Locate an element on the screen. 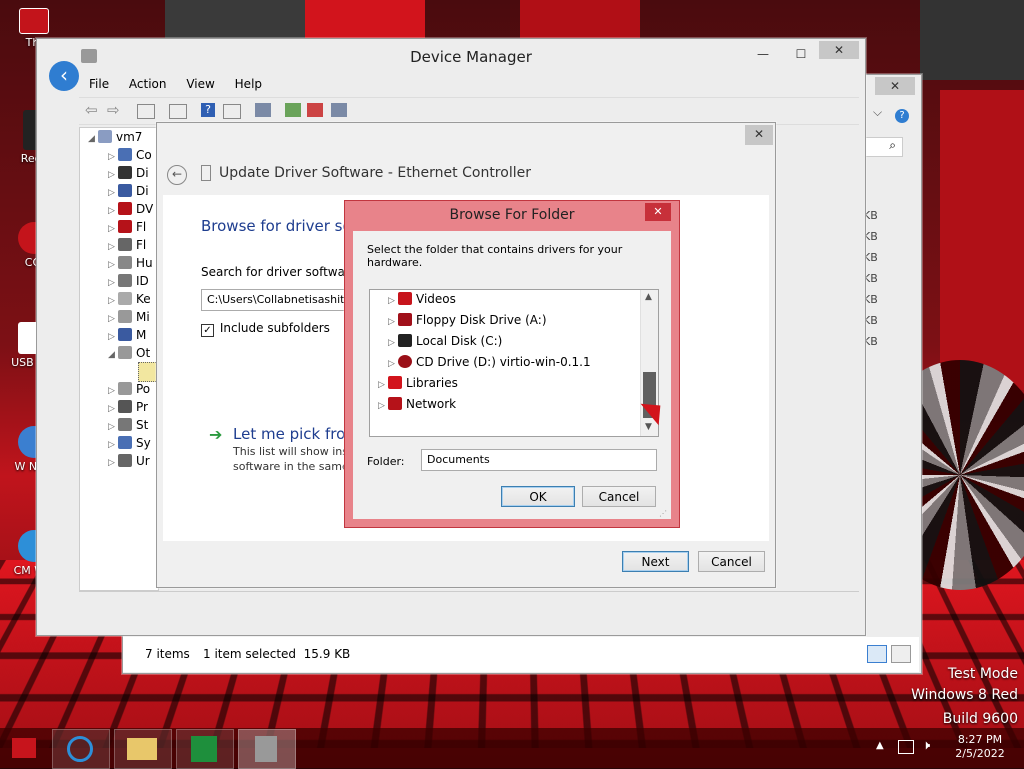 The height and width of the screenshot is (769, 1024). scroll-up-icon: ▲ is located at coordinates (648, 297).